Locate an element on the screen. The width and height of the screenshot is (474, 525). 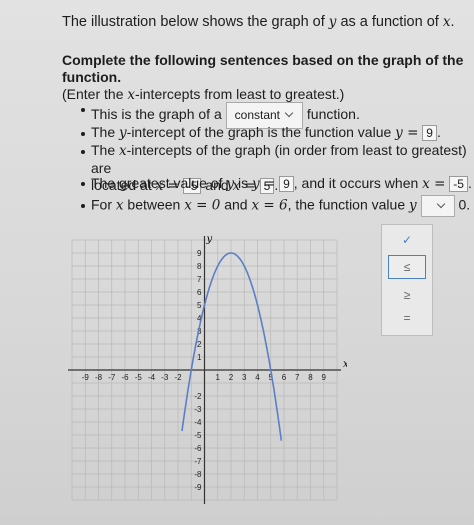
x-tick-label: 7 is located at coordinates (297, 377).